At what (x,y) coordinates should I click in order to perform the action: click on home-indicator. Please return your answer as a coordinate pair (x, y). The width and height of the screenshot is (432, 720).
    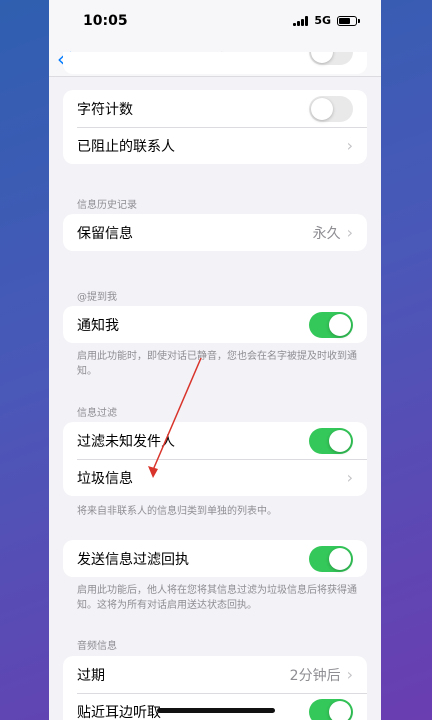
    Looking at the image, I should click on (216, 710).